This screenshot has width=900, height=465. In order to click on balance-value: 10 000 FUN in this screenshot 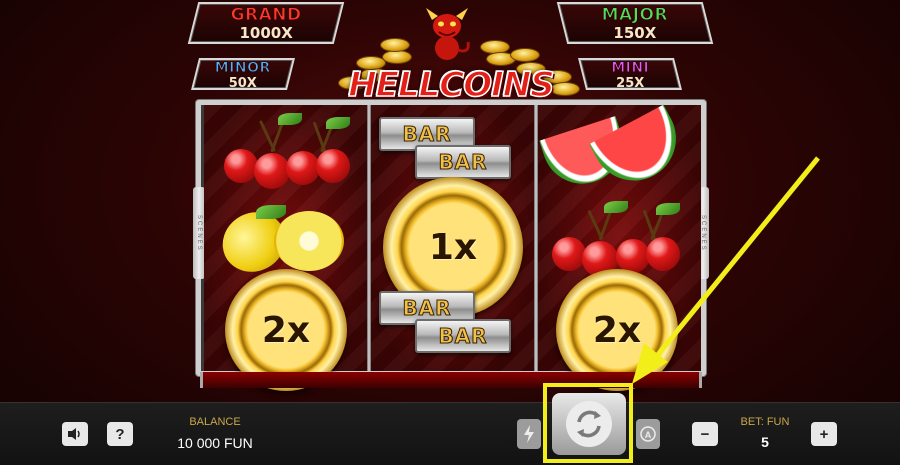, I will do `click(215, 443)`.